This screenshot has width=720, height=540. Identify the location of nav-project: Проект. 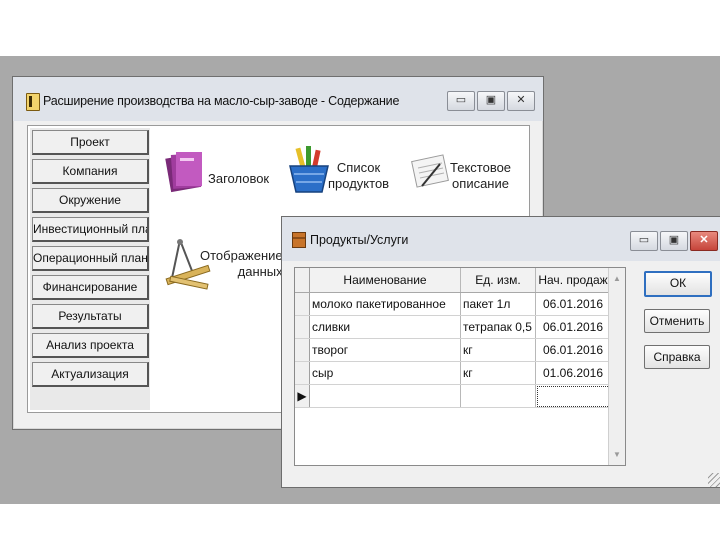
(90, 142).